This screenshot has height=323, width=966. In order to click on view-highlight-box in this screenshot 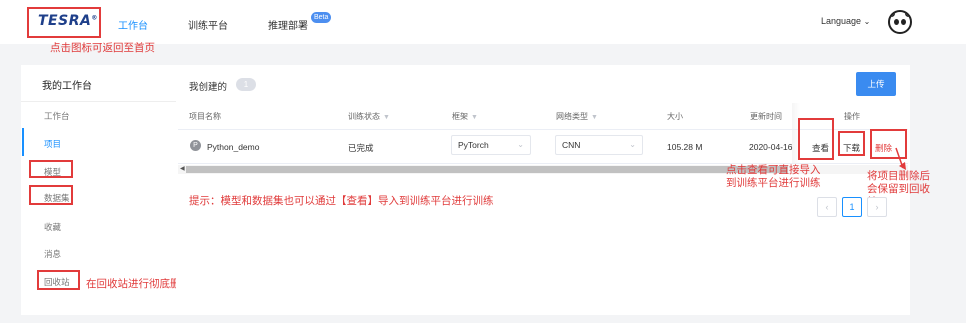, I will do `click(816, 139)`.